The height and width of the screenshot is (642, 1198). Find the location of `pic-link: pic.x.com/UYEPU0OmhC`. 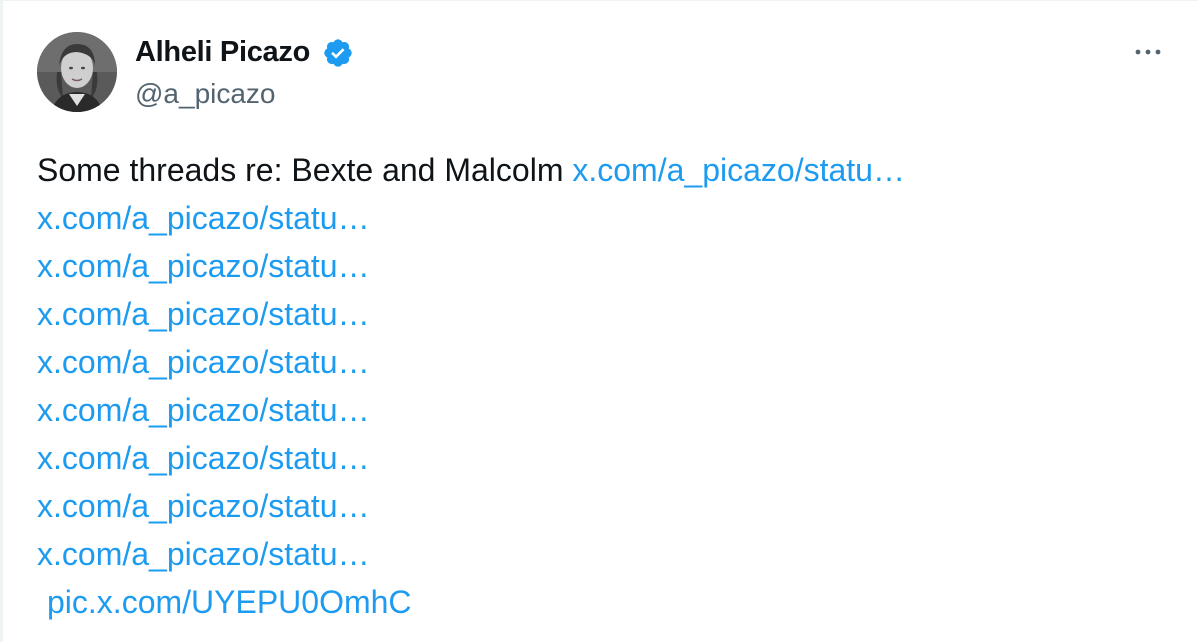

pic-link: pic.x.com/UYEPU0OmhC is located at coordinates (229, 602).